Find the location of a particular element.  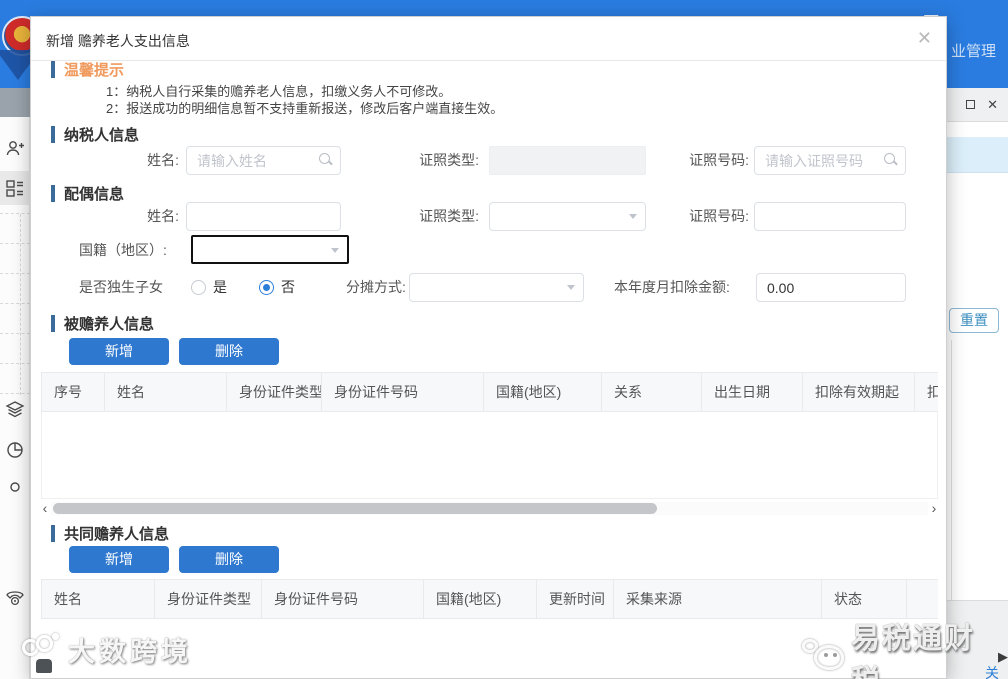

co-supporters-table: 姓名 身份证件类型 身份证件号码 国籍(地区) 更新时间 采集来源 状态 is located at coordinates (489, 599).